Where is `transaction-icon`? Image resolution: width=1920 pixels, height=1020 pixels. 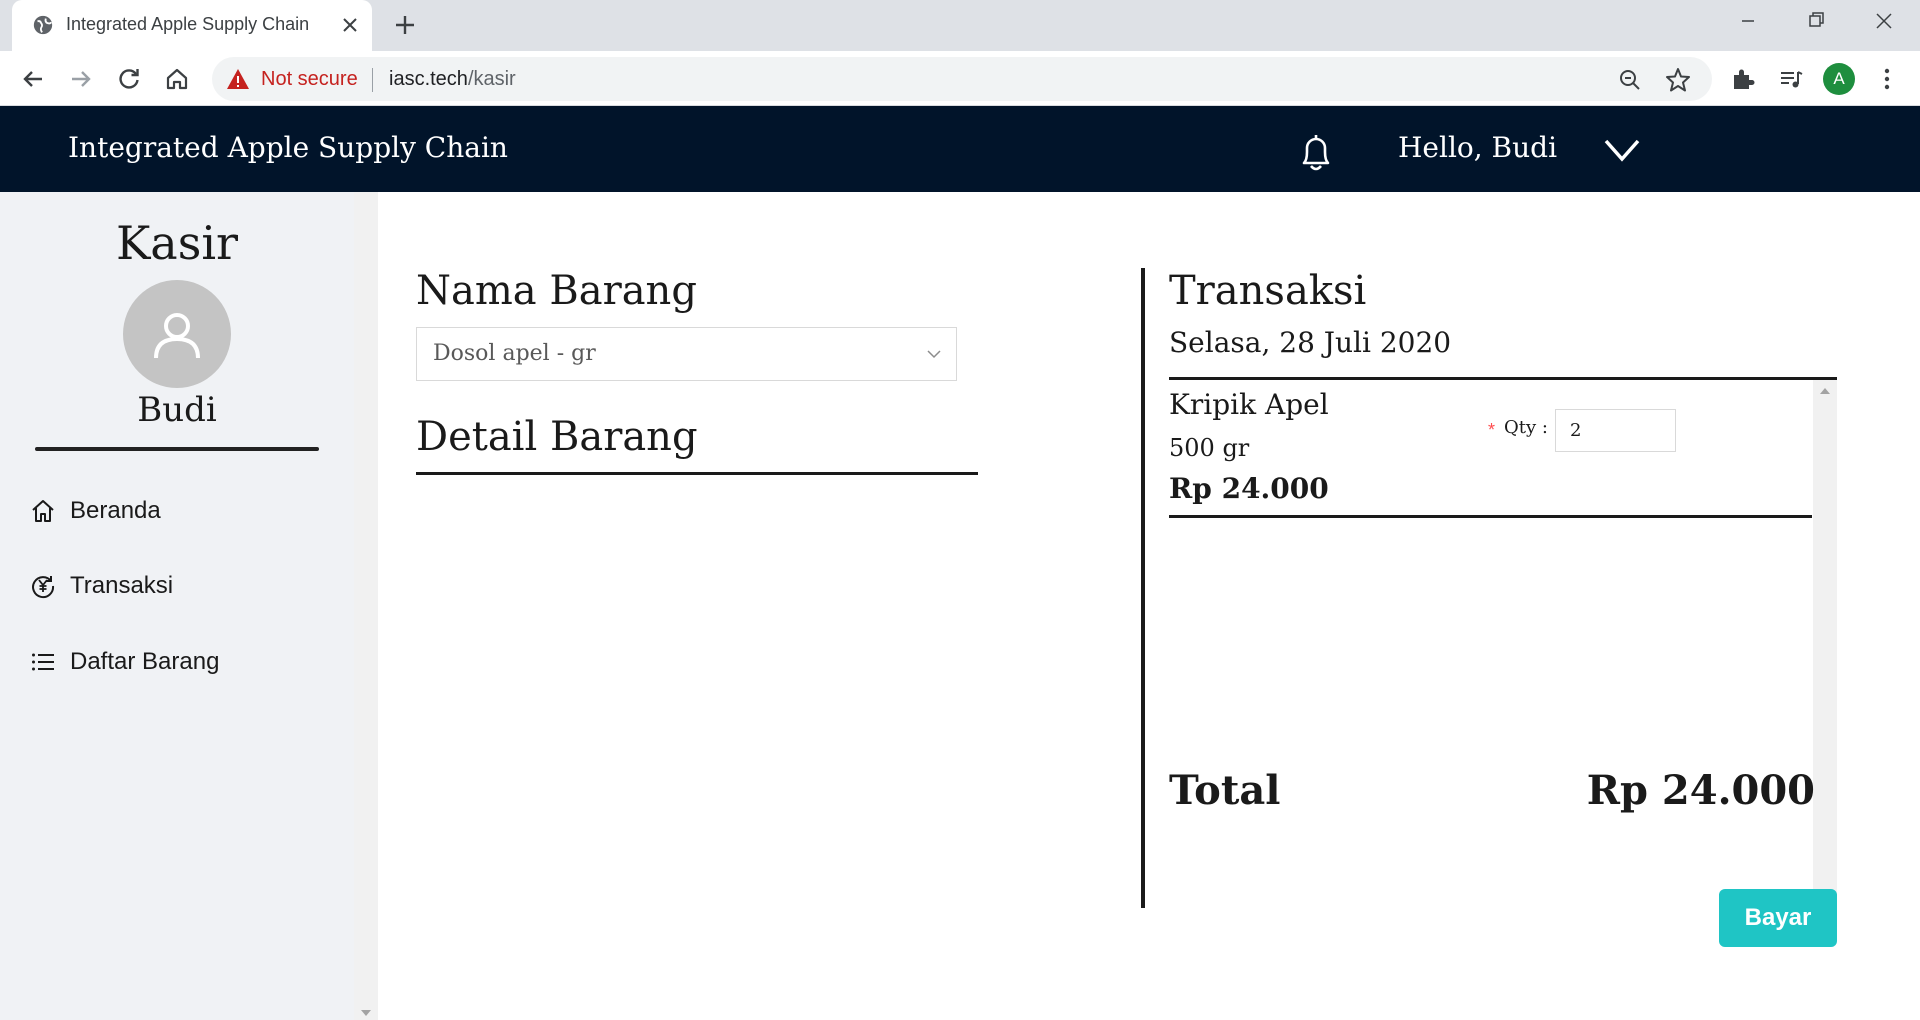 transaction-icon is located at coordinates (43, 587).